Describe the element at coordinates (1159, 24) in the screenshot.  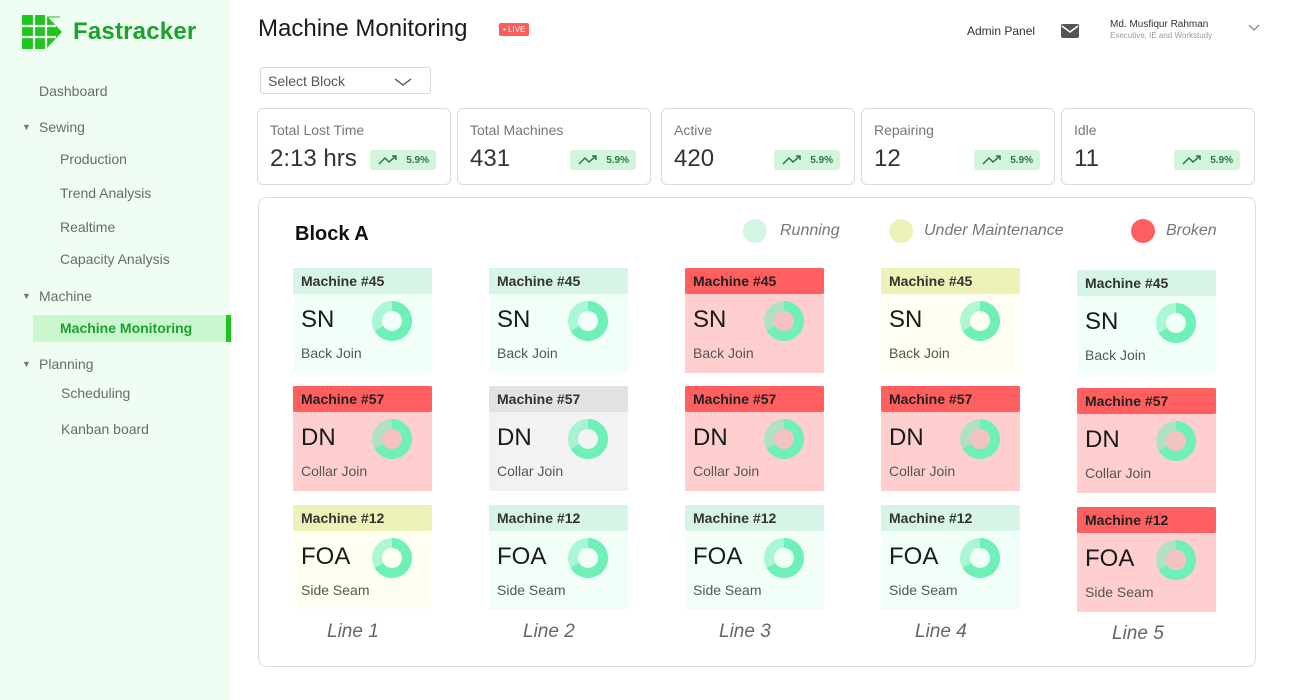
I see `user-name: Md. Musfiqur Rahman` at that location.